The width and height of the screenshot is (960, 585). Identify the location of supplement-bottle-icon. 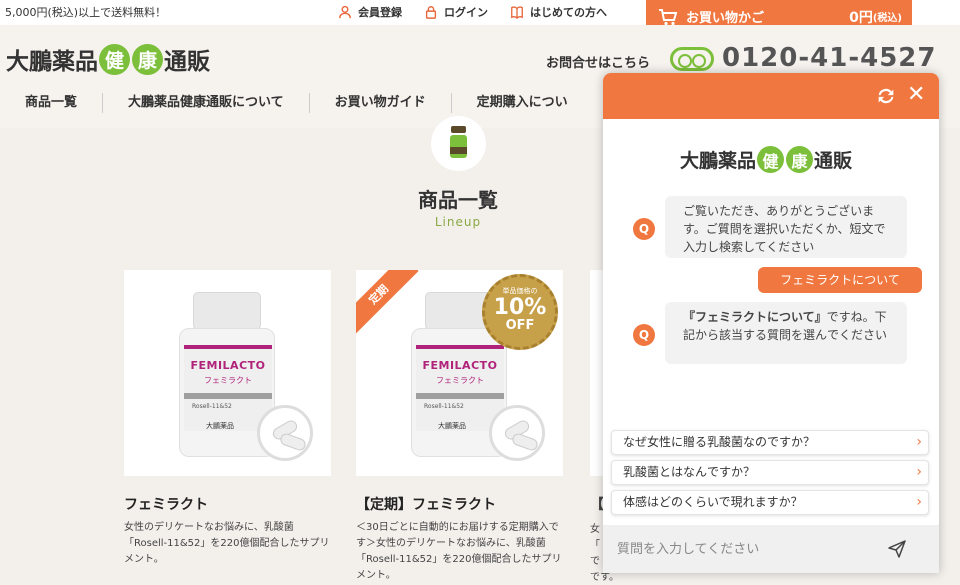
(458, 143).